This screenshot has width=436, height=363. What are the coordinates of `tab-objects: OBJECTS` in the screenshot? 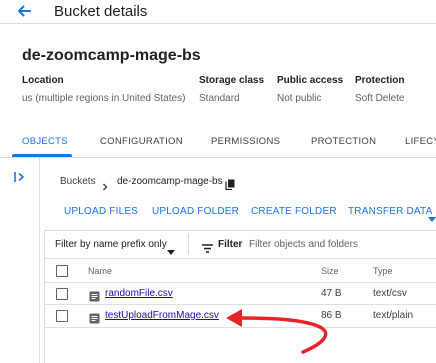 It's located at (45, 141).